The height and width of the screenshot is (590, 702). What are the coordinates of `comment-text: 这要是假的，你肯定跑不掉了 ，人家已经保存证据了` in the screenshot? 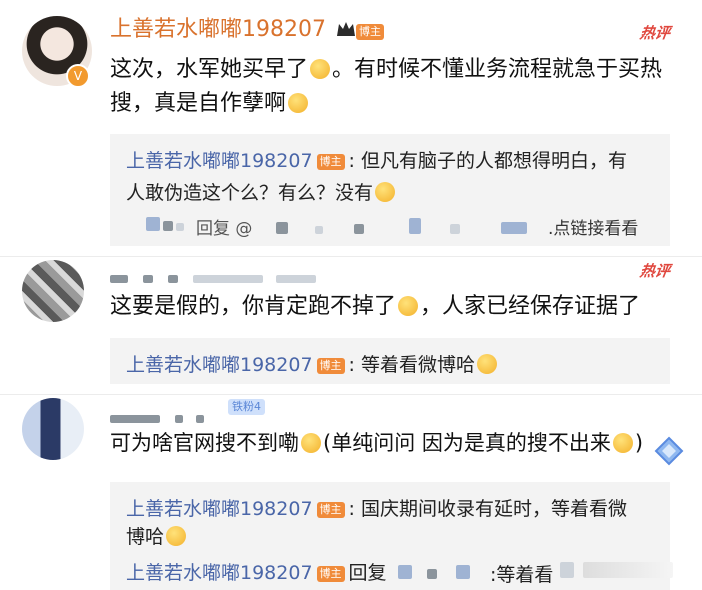 It's located at (375, 306).